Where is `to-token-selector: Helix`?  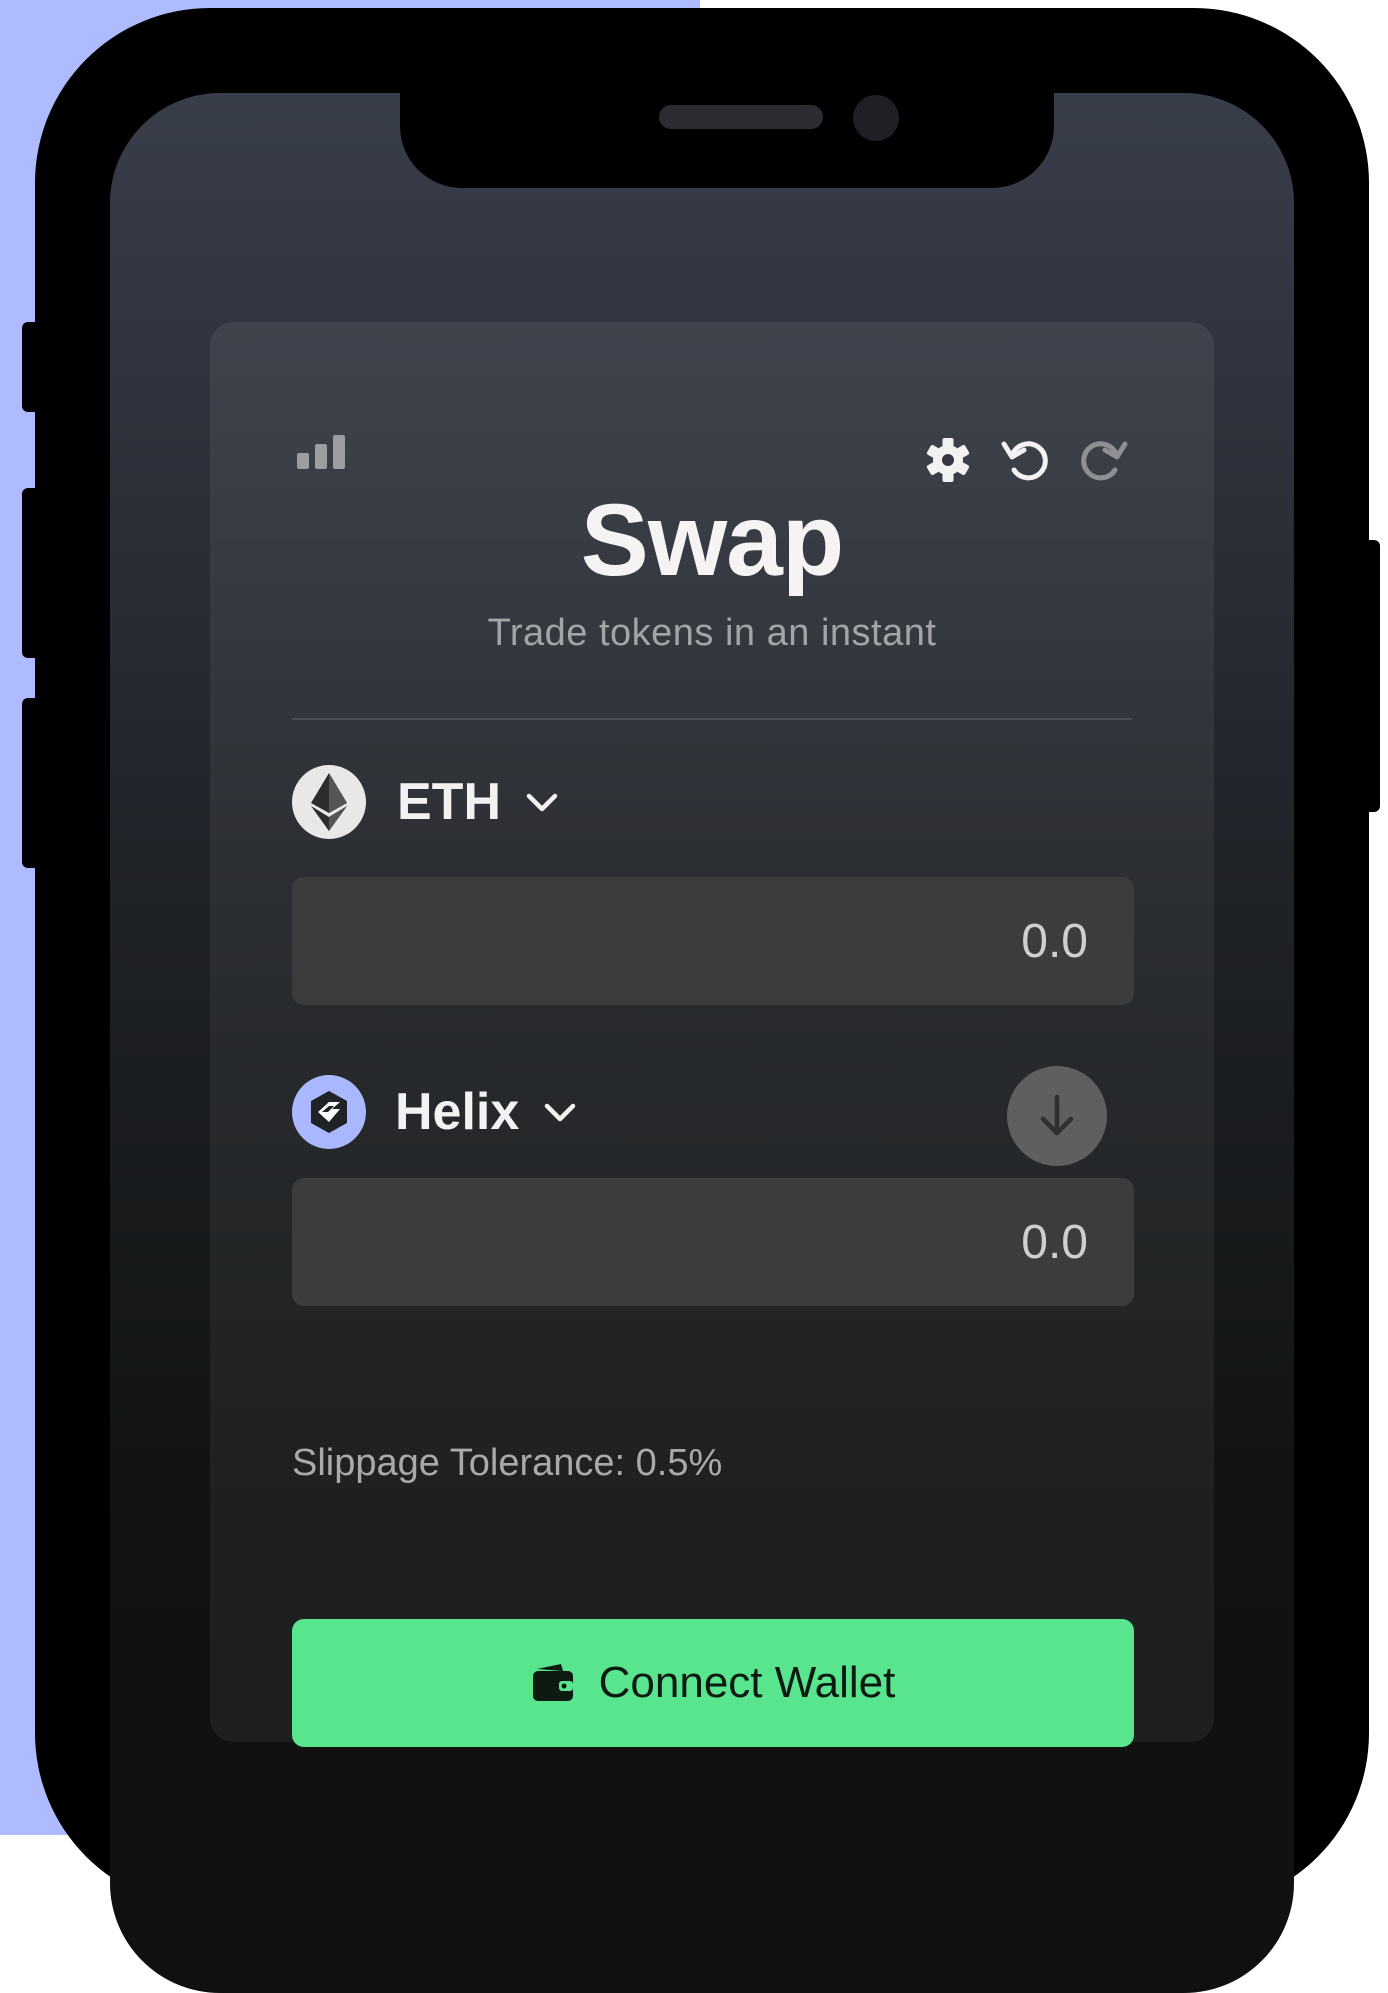 to-token-selector: Helix is located at coordinates (435, 1112).